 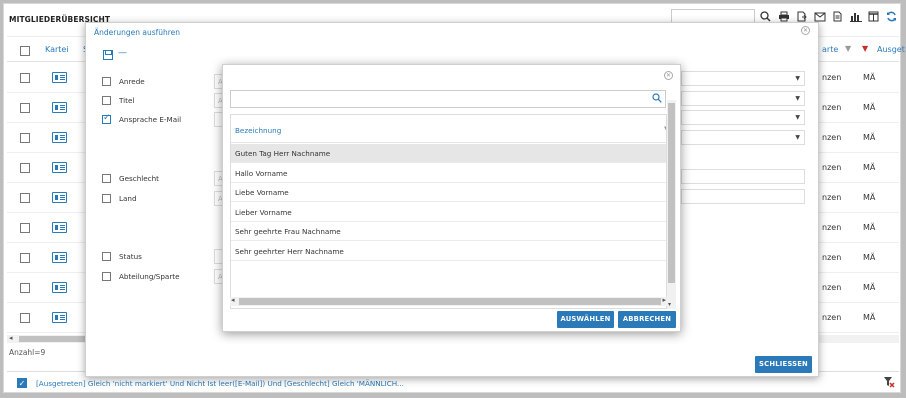 I want to click on field-checkbox-ansprache, so click(x=106, y=118).